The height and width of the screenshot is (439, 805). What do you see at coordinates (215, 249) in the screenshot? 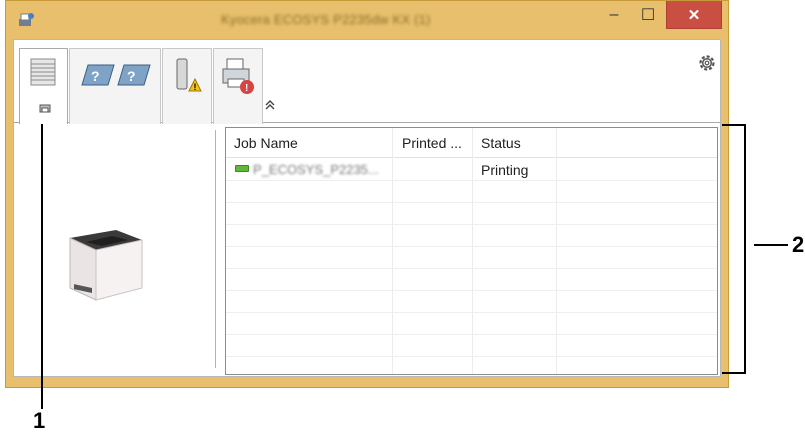
I see `pane-divider` at bounding box center [215, 249].